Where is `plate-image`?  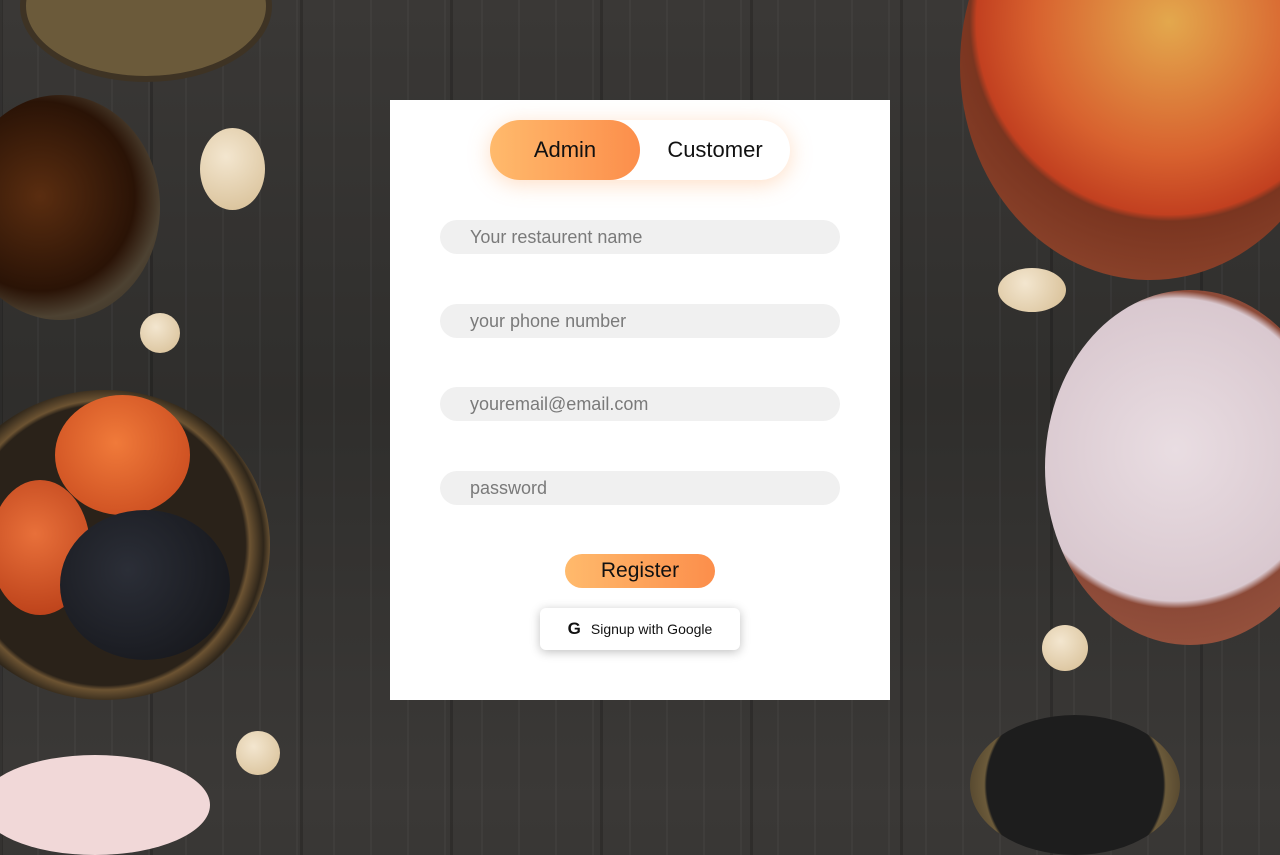 plate-image is located at coordinates (105, 805).